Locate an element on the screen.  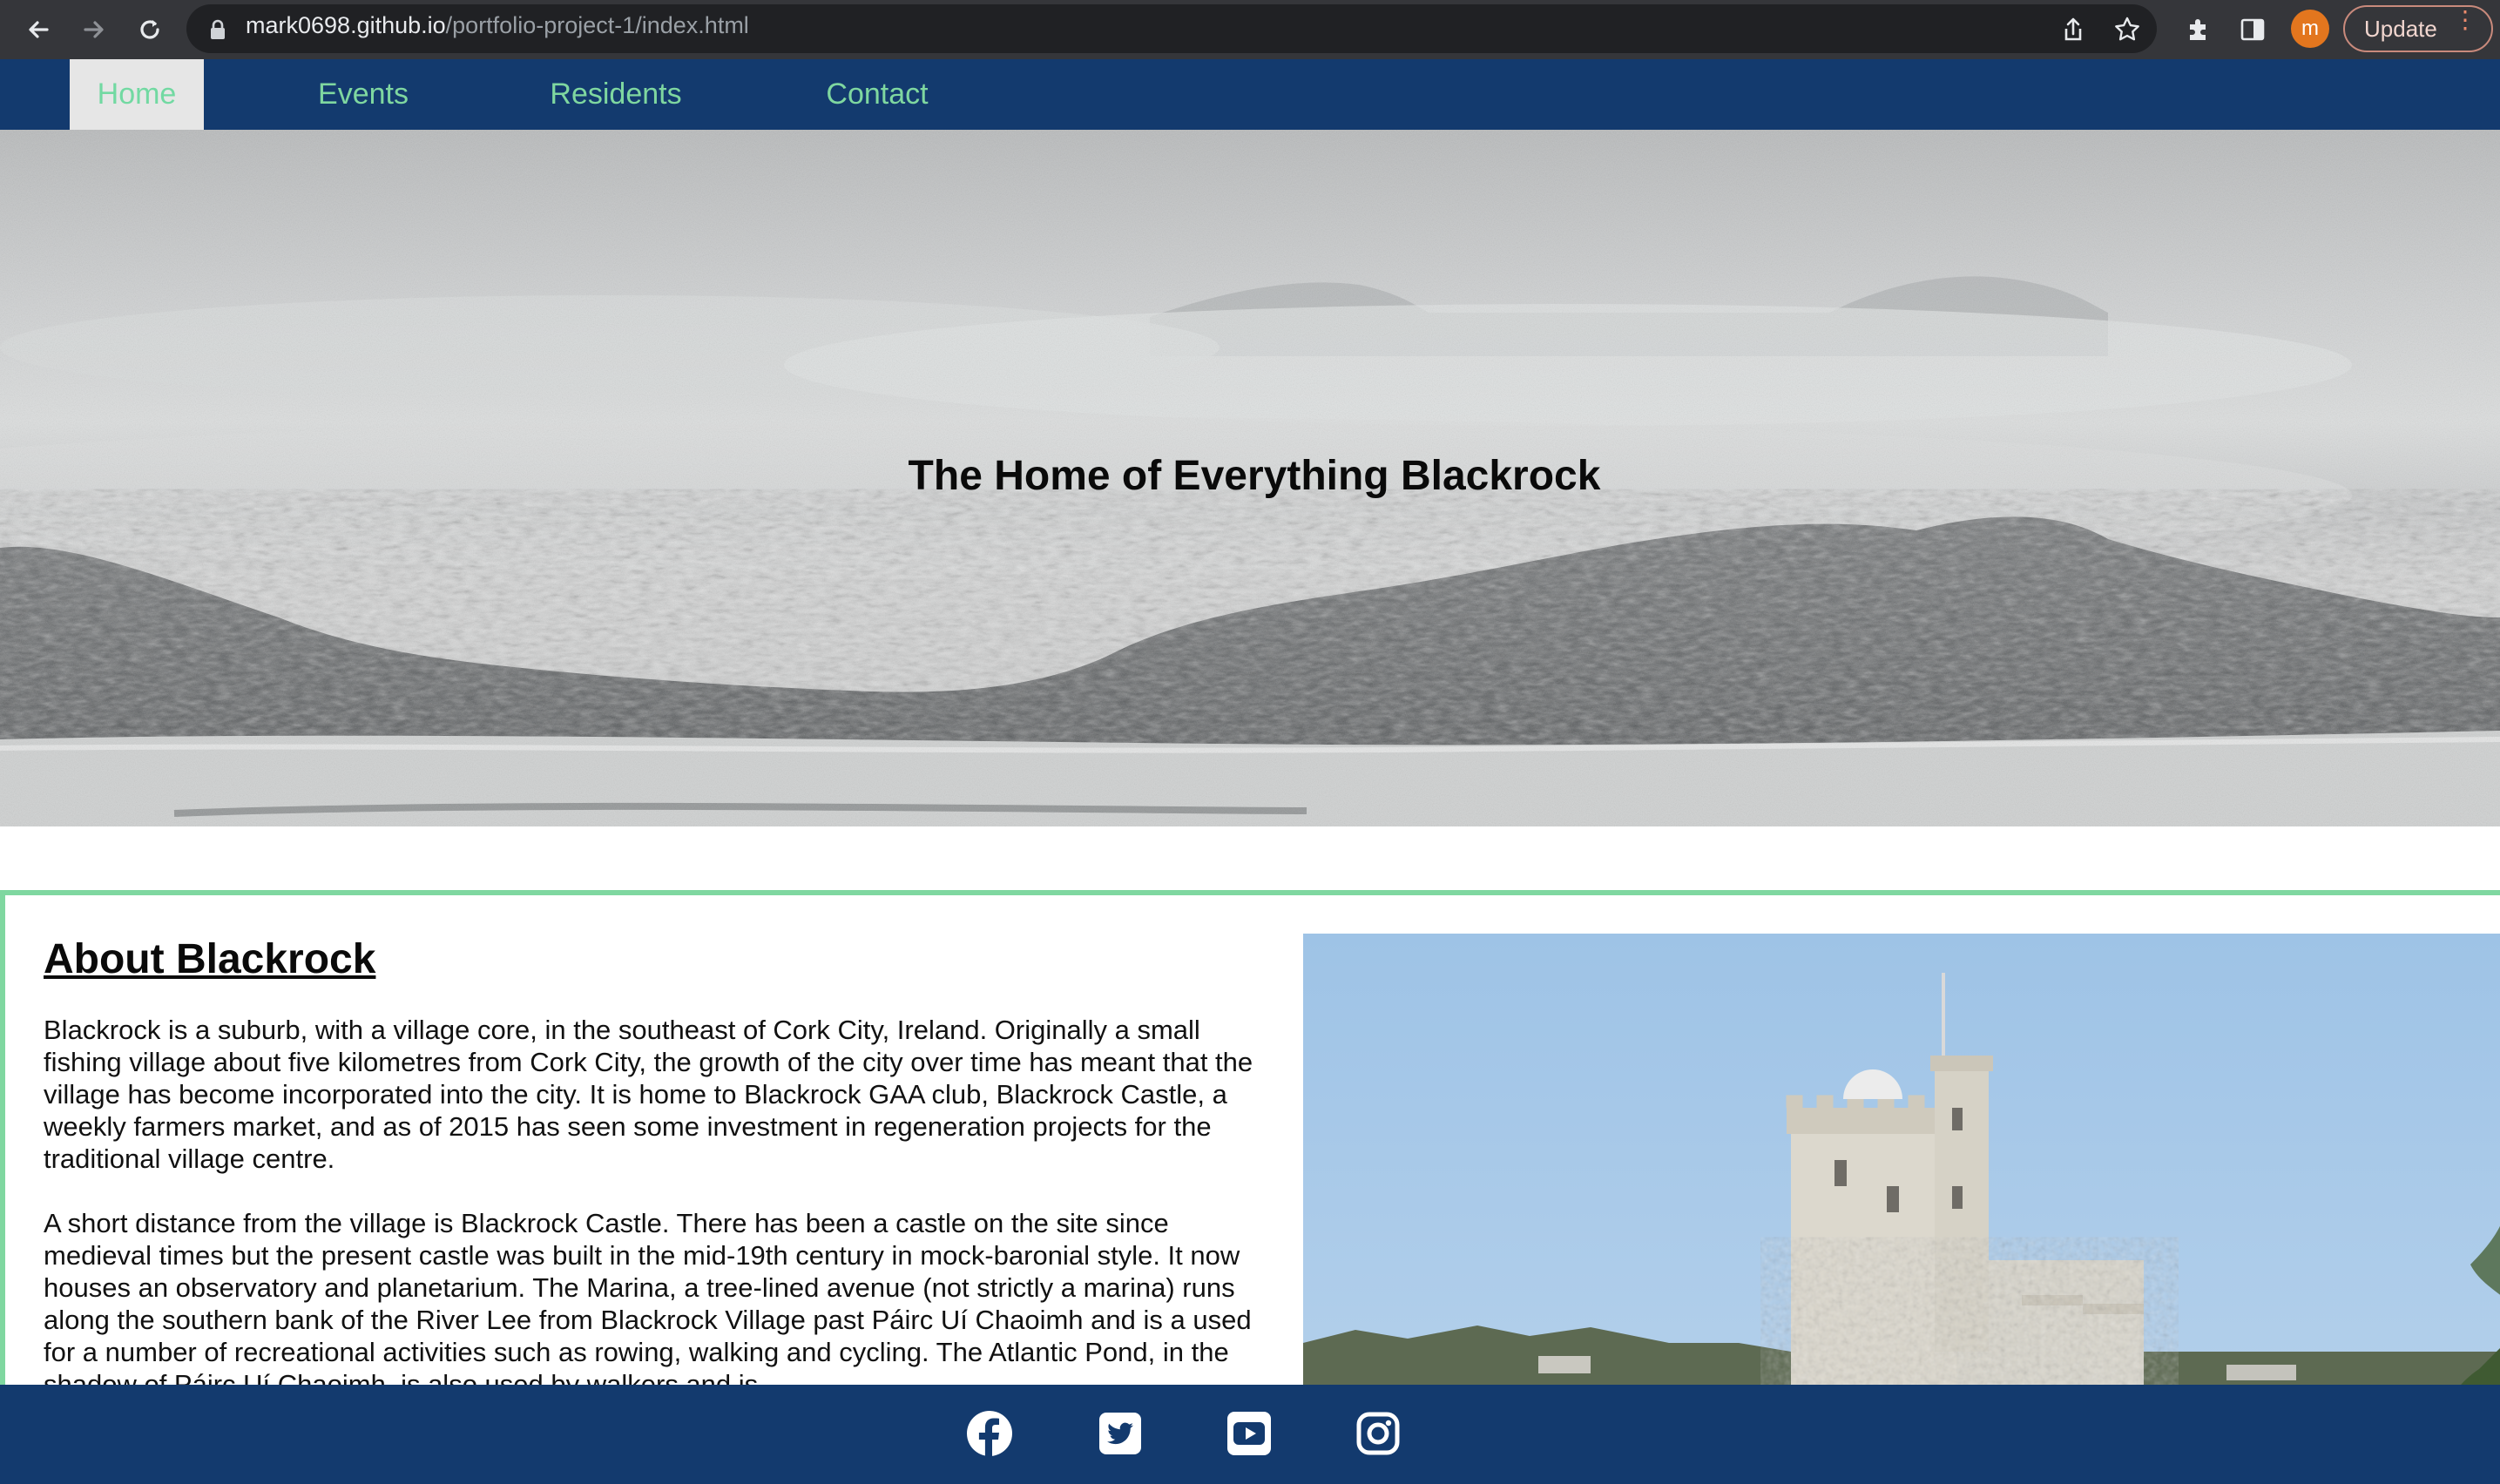
update-button: Update ⋮ is located at coordinates (2418, 29).